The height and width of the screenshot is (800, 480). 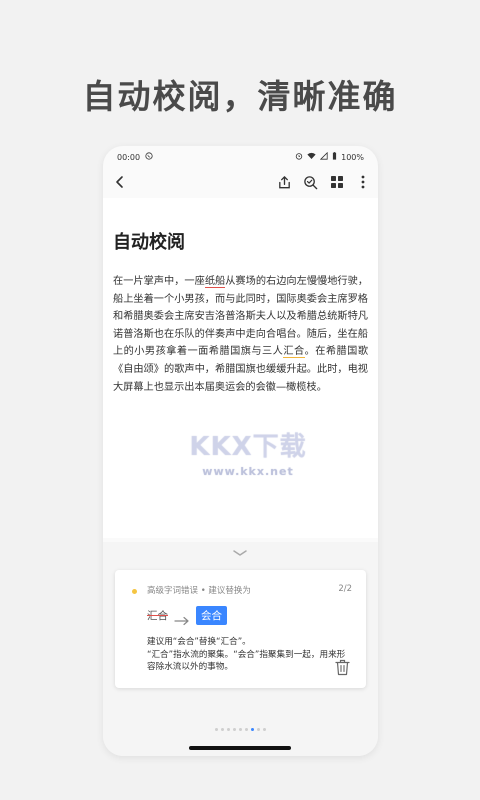 I want to click on explanation-line: “汇合”指水流的聚集。“会合”指聚集到一起，用来形容除水流以外的事物。, so click(x=246, y=661).